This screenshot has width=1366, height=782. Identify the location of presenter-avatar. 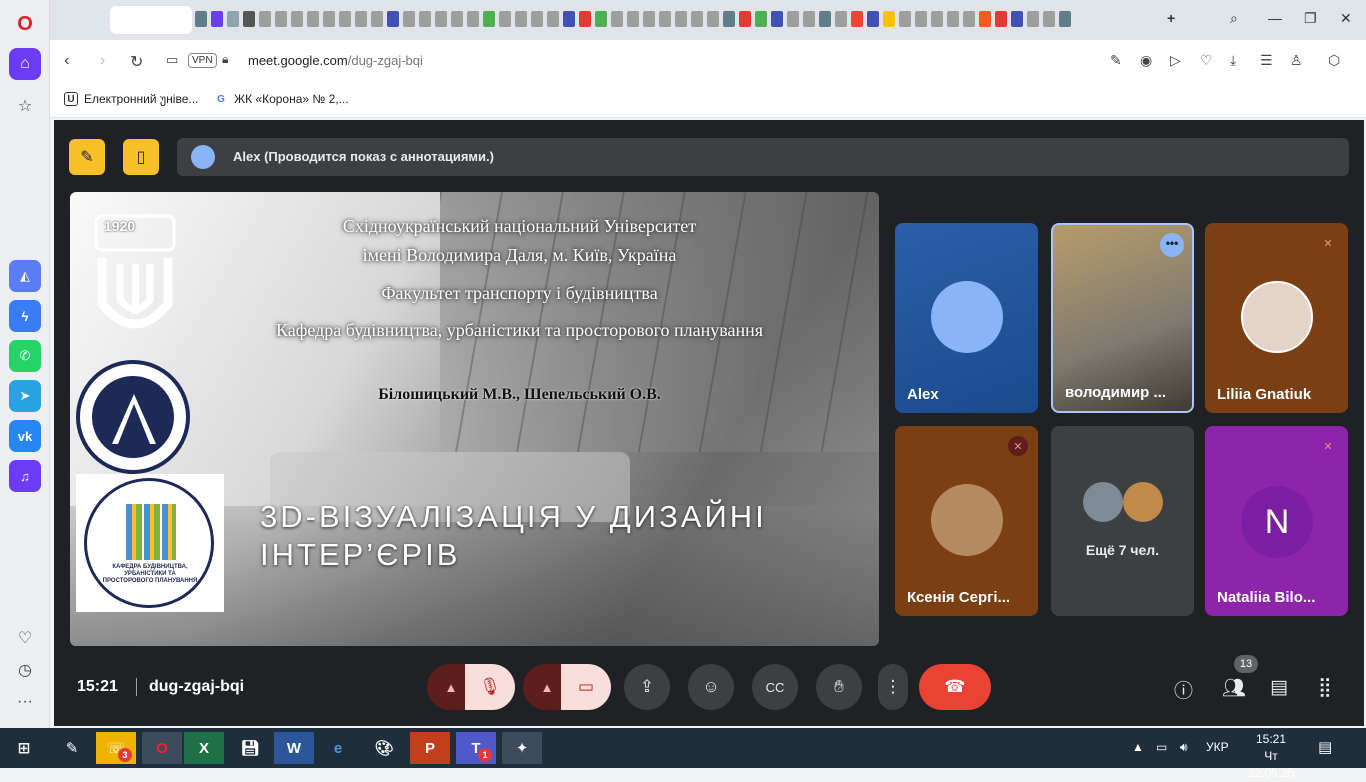
(203, 157).